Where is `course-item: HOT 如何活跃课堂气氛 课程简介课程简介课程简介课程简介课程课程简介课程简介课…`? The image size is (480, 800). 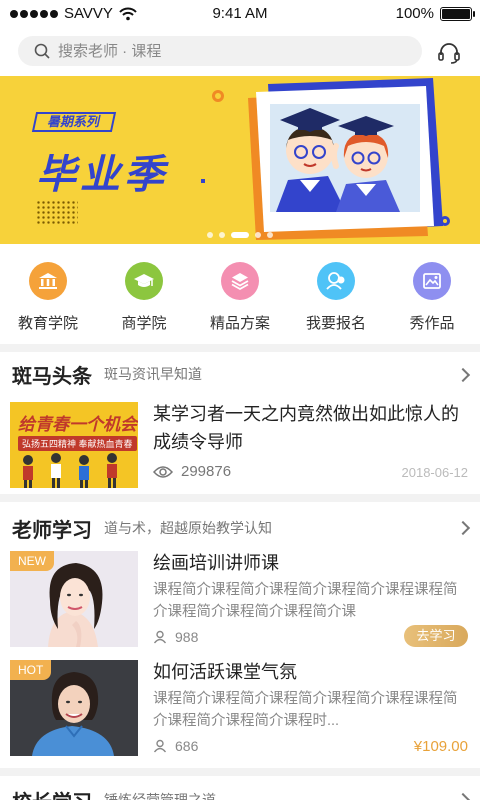
course-item: HOT 如何活跃课堂气氛 课程简介课程简介课程简介课程简介课程课程简介课程简介课… is located at coordinates (240, 709).